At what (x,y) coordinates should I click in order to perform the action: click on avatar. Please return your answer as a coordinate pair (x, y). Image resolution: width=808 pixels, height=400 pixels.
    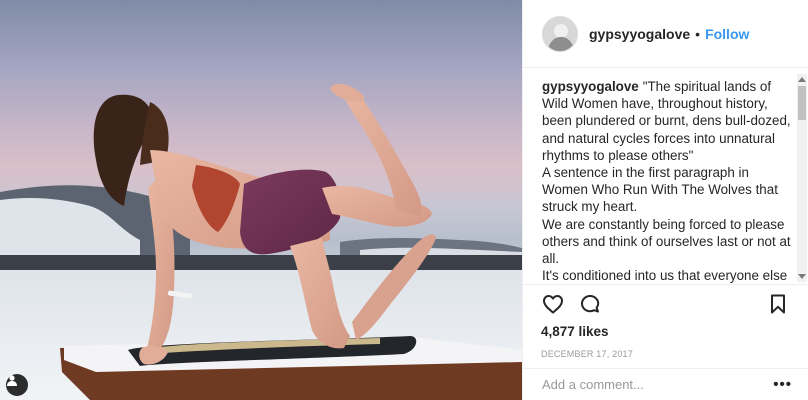
    Looking at the image, I should click on (560, 33).